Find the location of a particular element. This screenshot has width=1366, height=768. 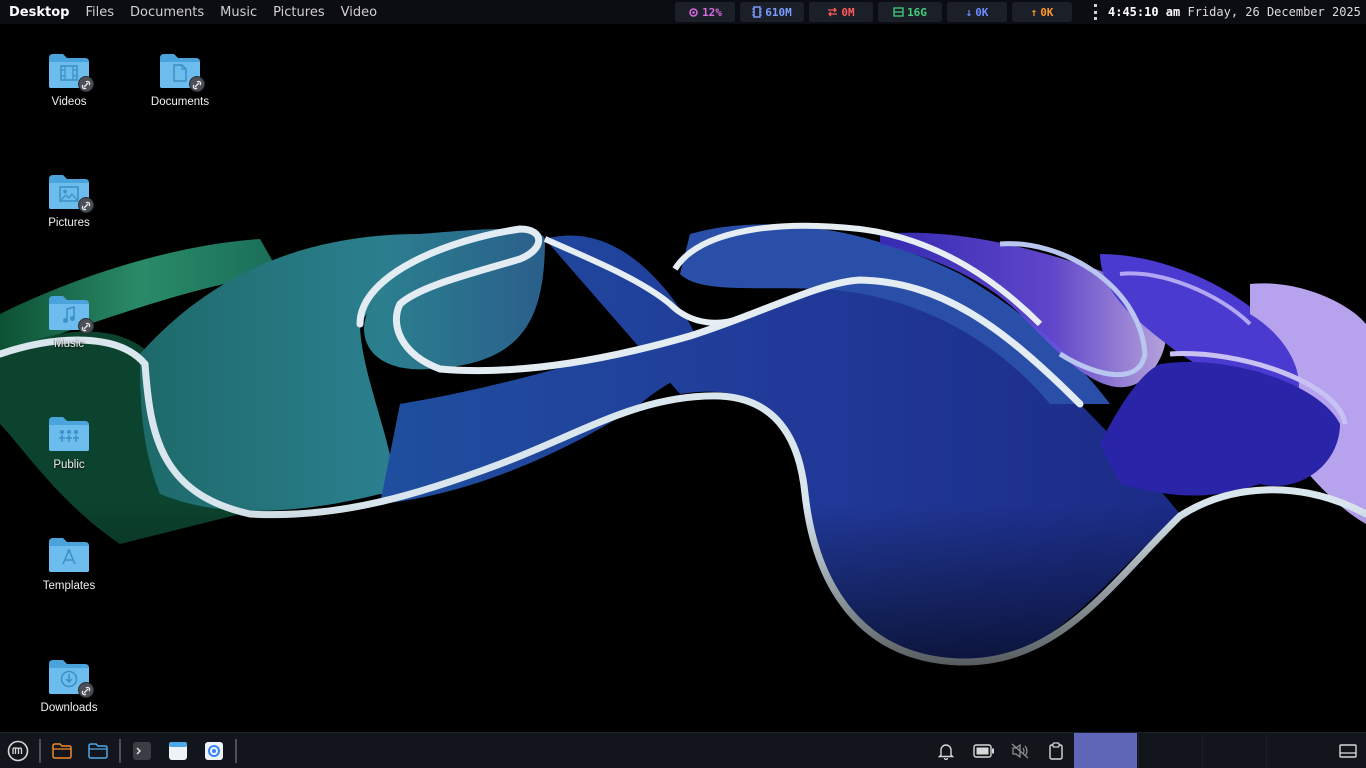

clock-time: 4:45:10 am is located at coordinates (1144, 12).